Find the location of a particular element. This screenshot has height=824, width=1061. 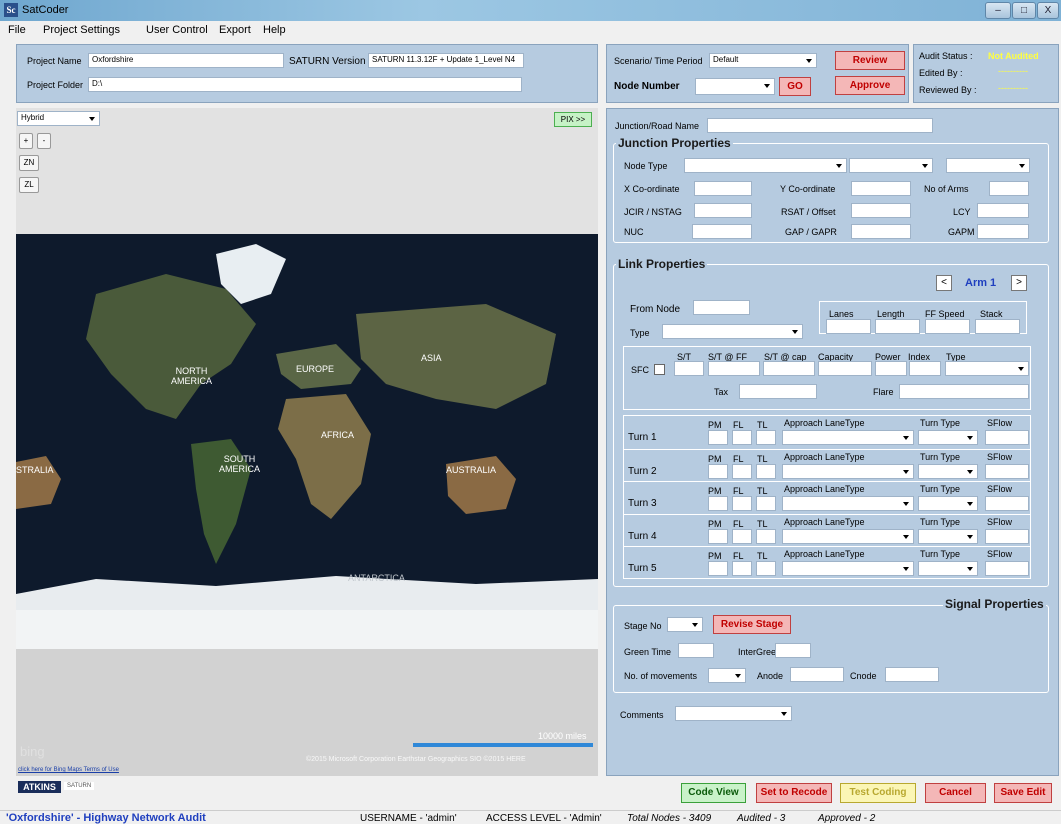

project-name-field: Oxfordshire is located at coordinates (186, 60).